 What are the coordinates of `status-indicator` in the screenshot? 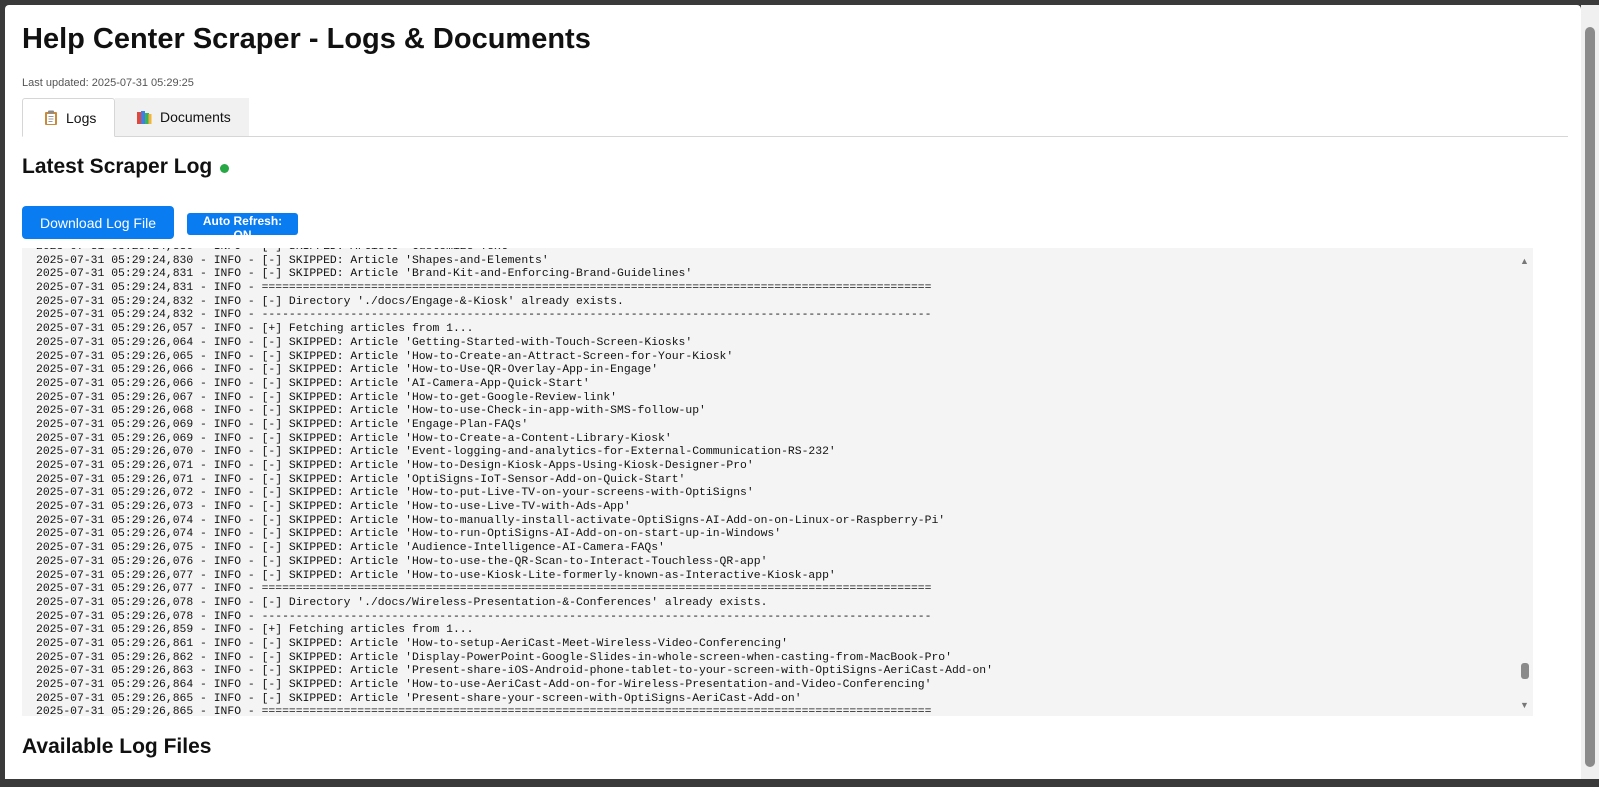 It's located at (225, 168).